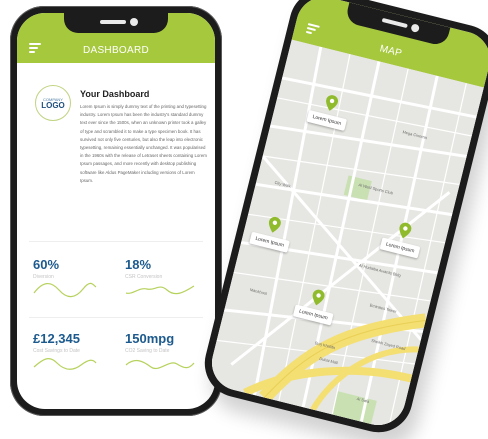 The height and width of the screenshot is (439, 488). I want to click on stat-card: 18% CSR Conversion, so click(160, 276).